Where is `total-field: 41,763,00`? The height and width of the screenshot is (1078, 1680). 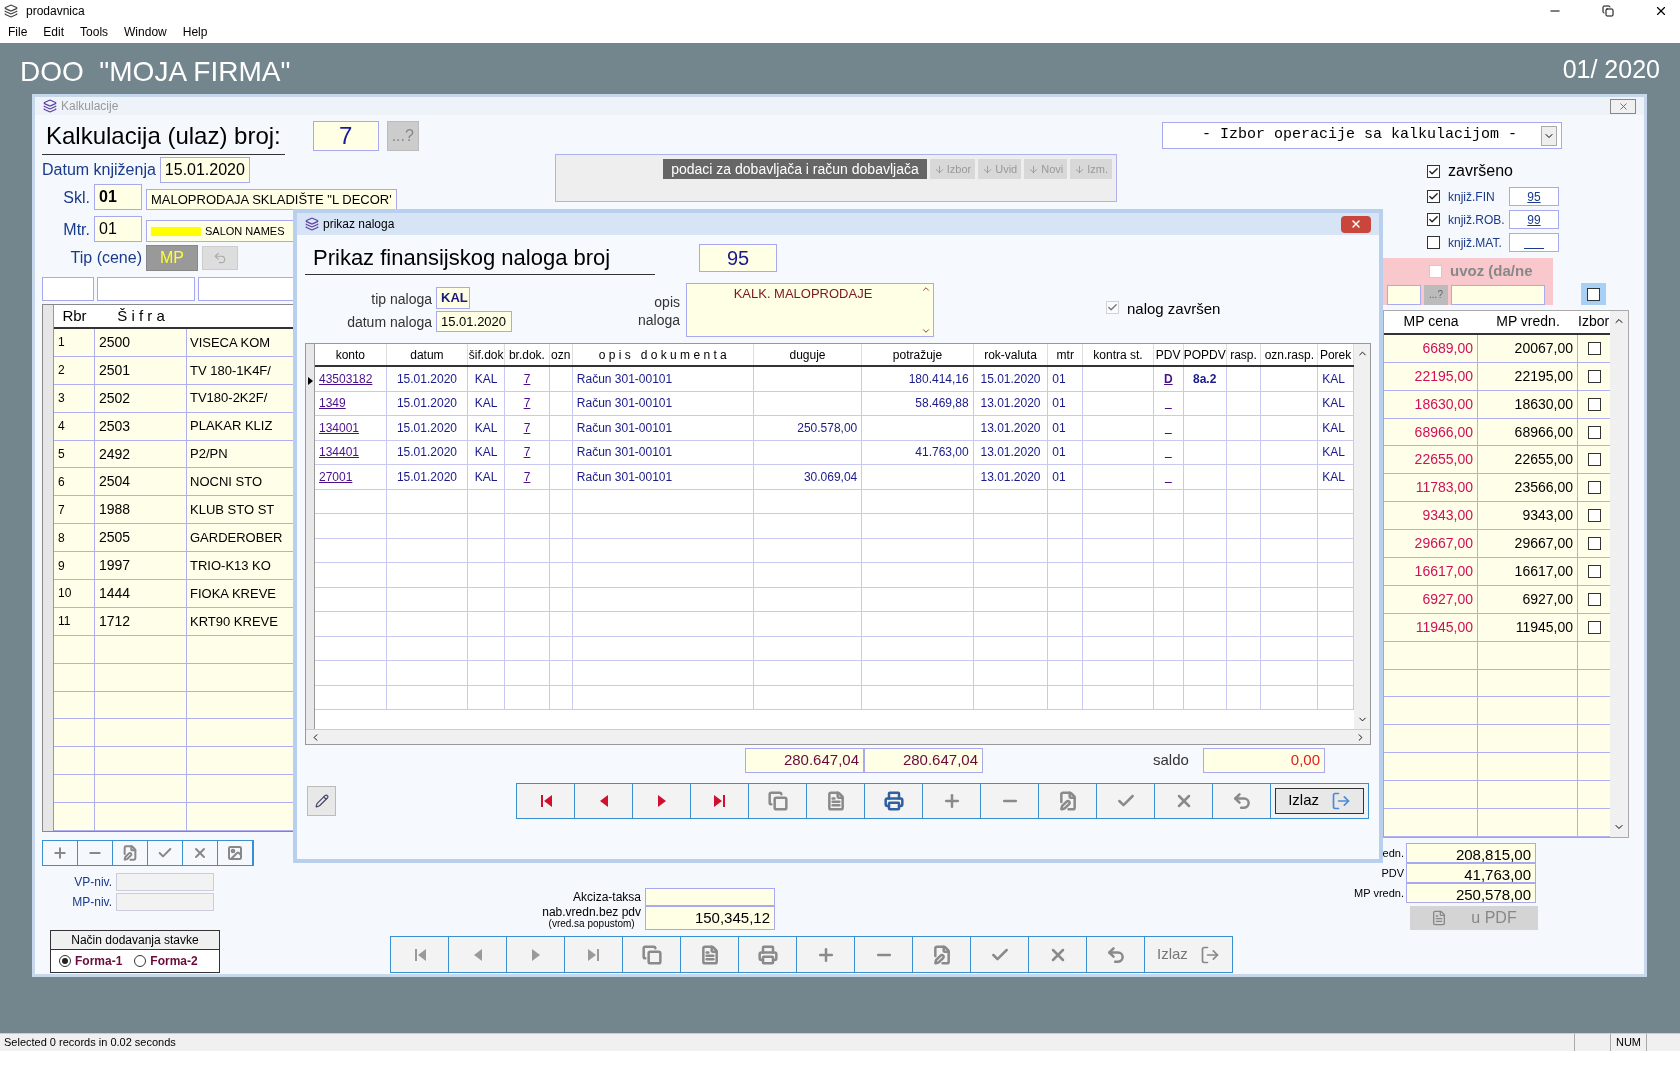 total-field: 41,763,00 is located at coordinates (1471, 873).